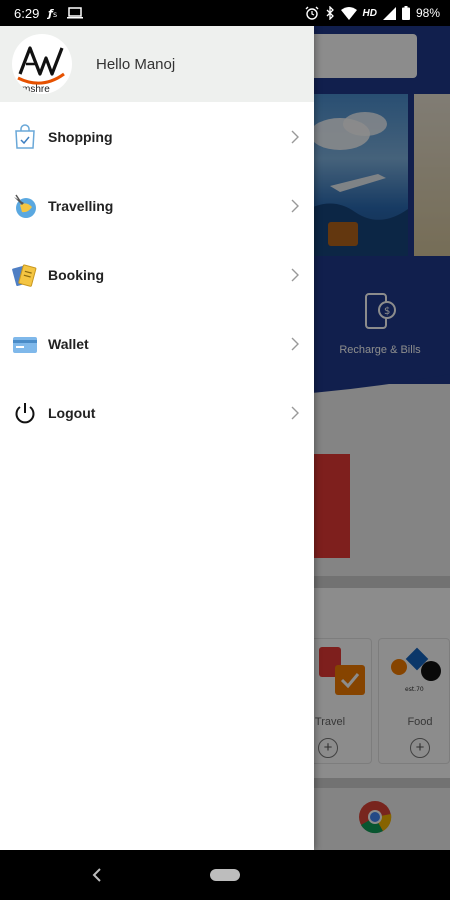  Describe the element at coordinates (427, 13) in the screenshot. I see `battery-percent: 98%` at that location.